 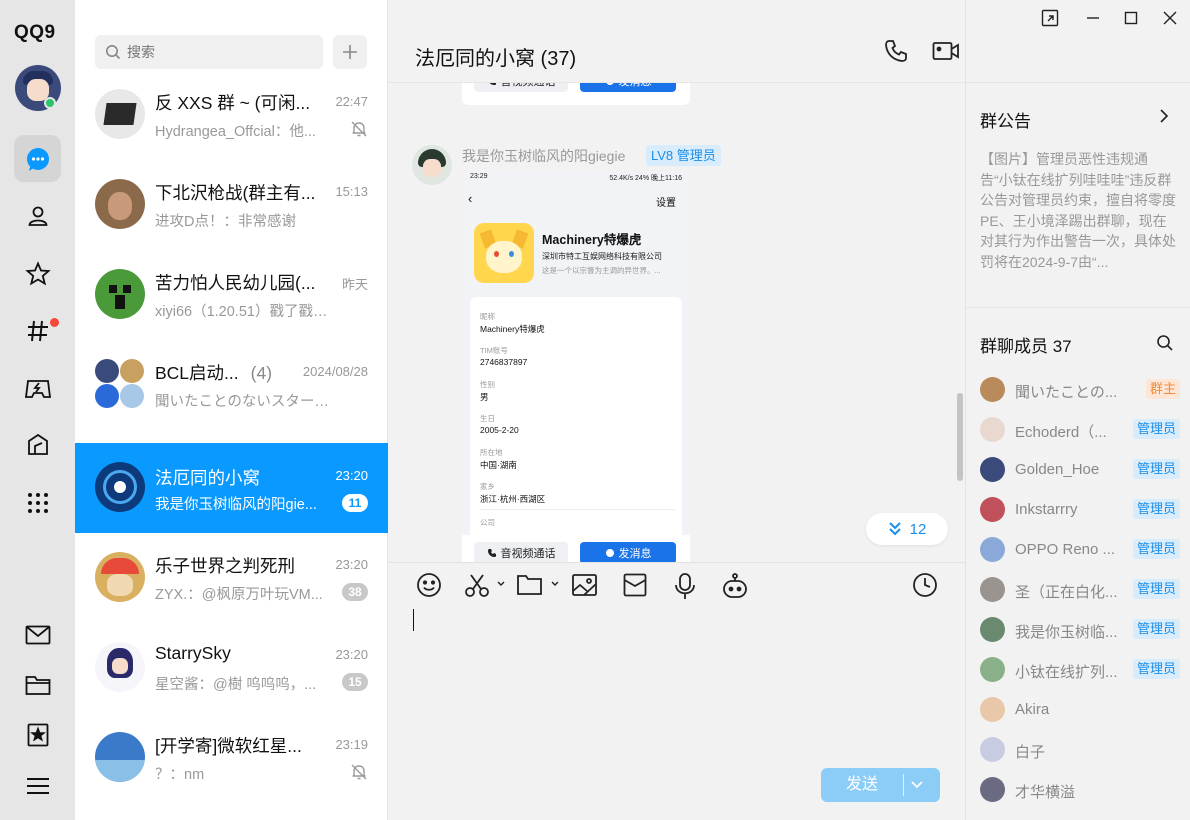 I want to click on robot-icon, so click(x=735, y=586).